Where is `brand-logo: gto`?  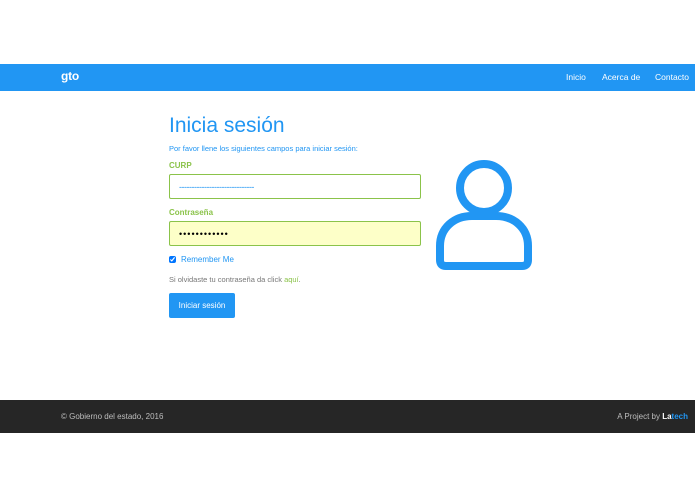
brand-logo: gto is located at coordinates (70, 76).